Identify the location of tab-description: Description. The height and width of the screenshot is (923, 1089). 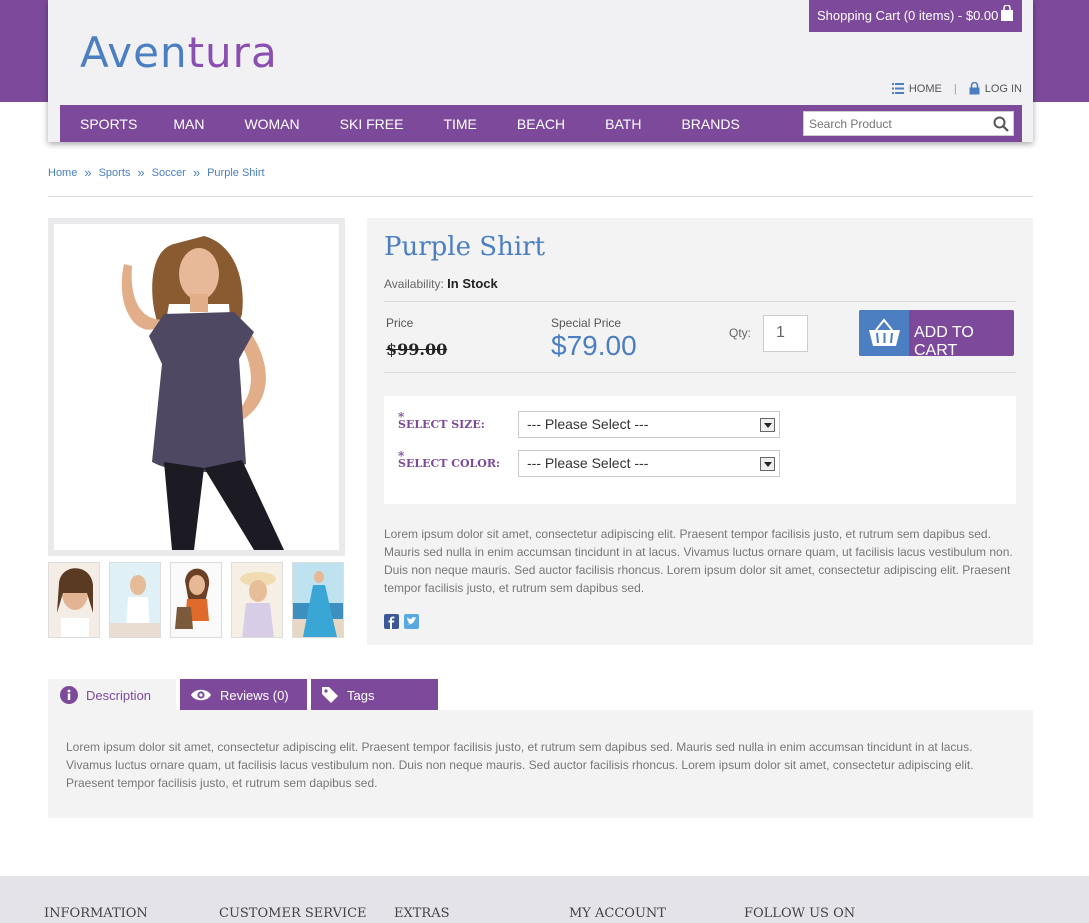
(112, 695).